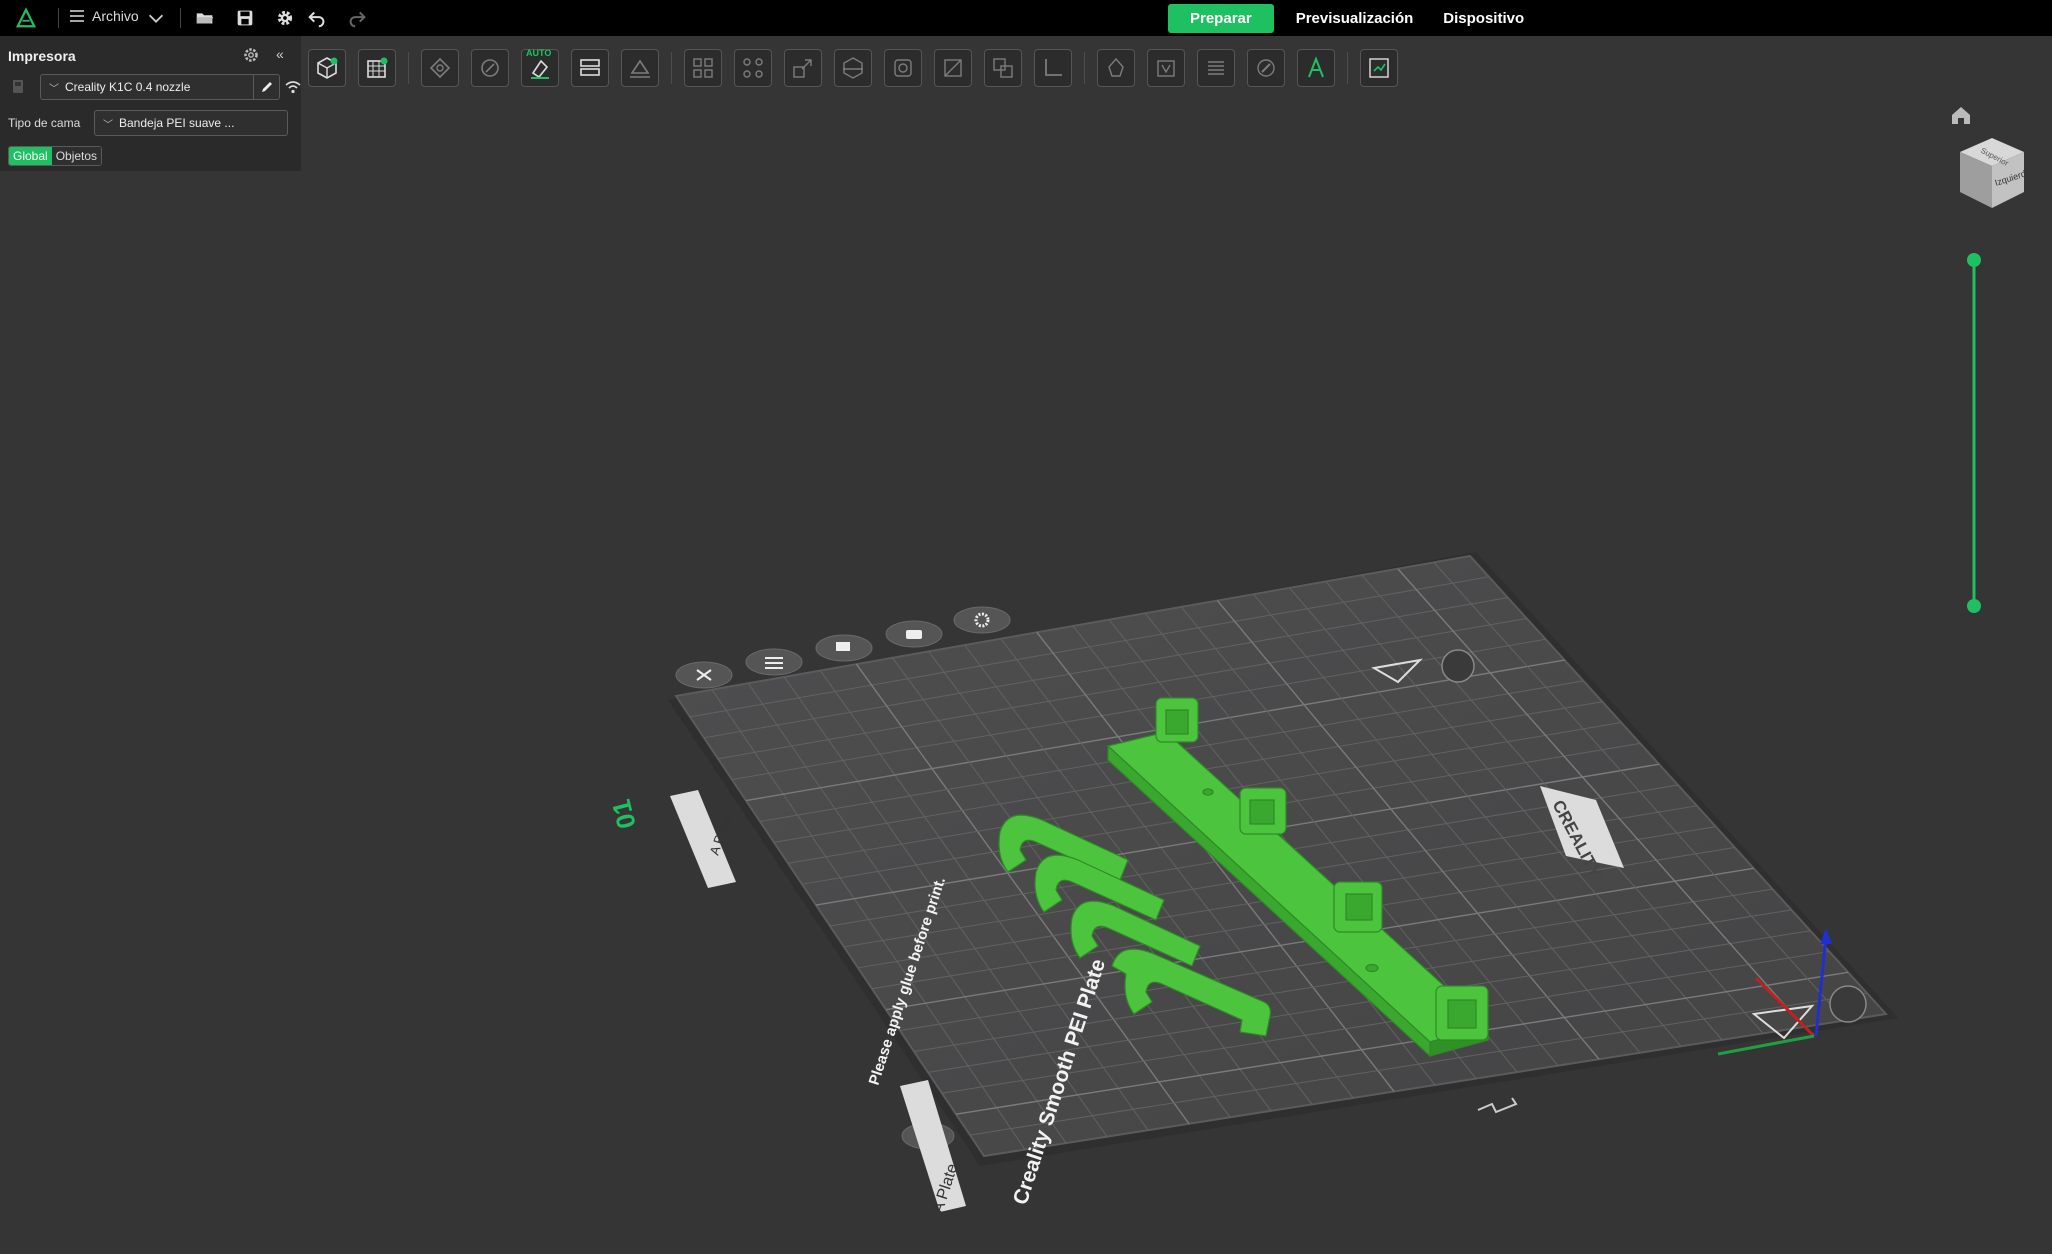 The image size is (2052, 1254). I want to click on home-view-icon, so click(1961, 115).